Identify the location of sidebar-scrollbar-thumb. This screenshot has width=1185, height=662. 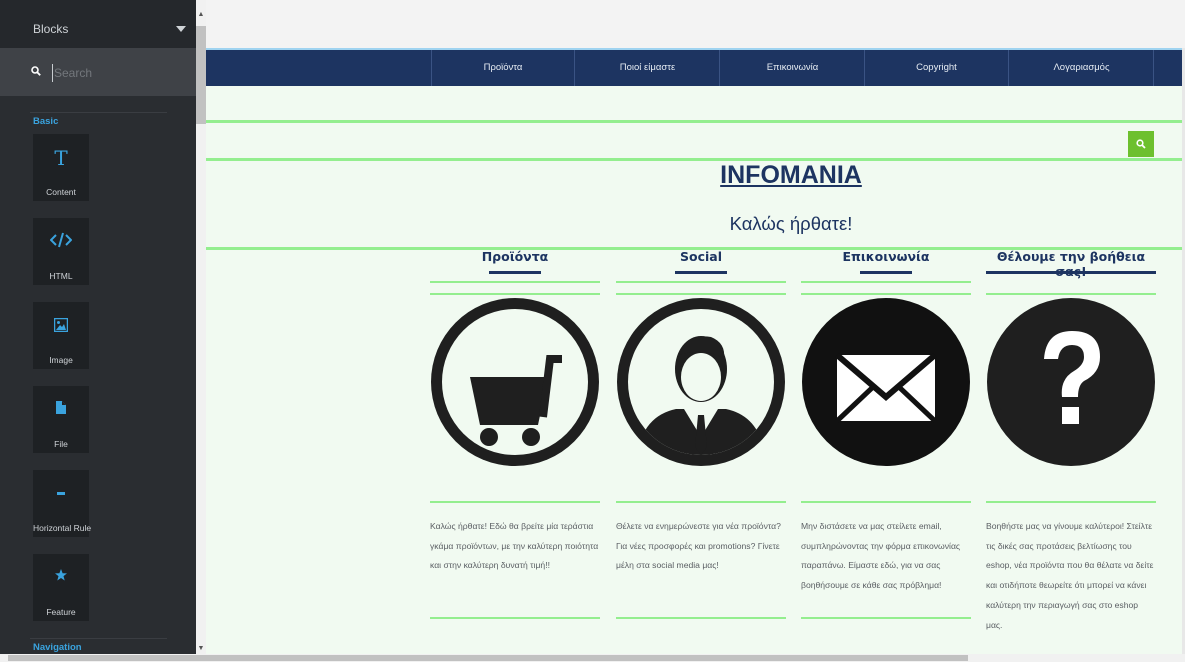
(201, 75).